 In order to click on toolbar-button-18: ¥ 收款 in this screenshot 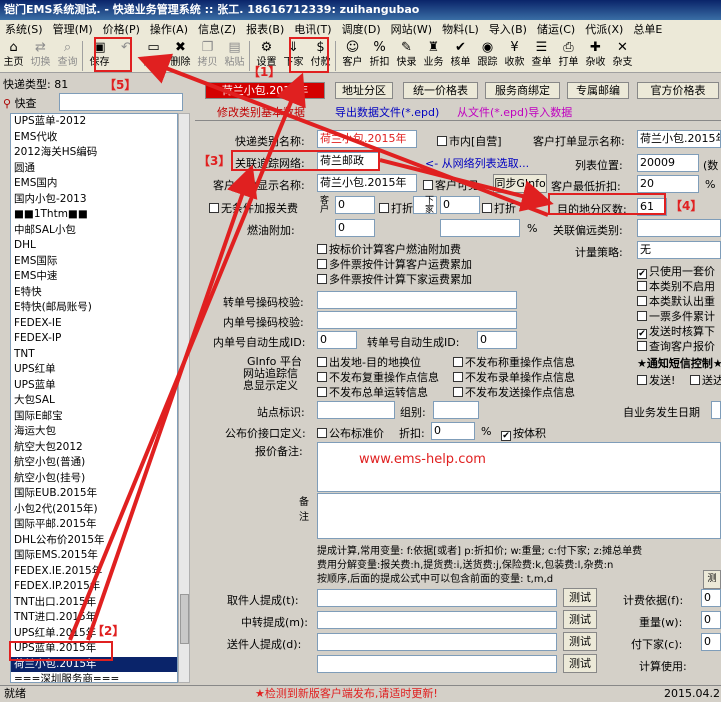, I will do `click(514, 55)`.